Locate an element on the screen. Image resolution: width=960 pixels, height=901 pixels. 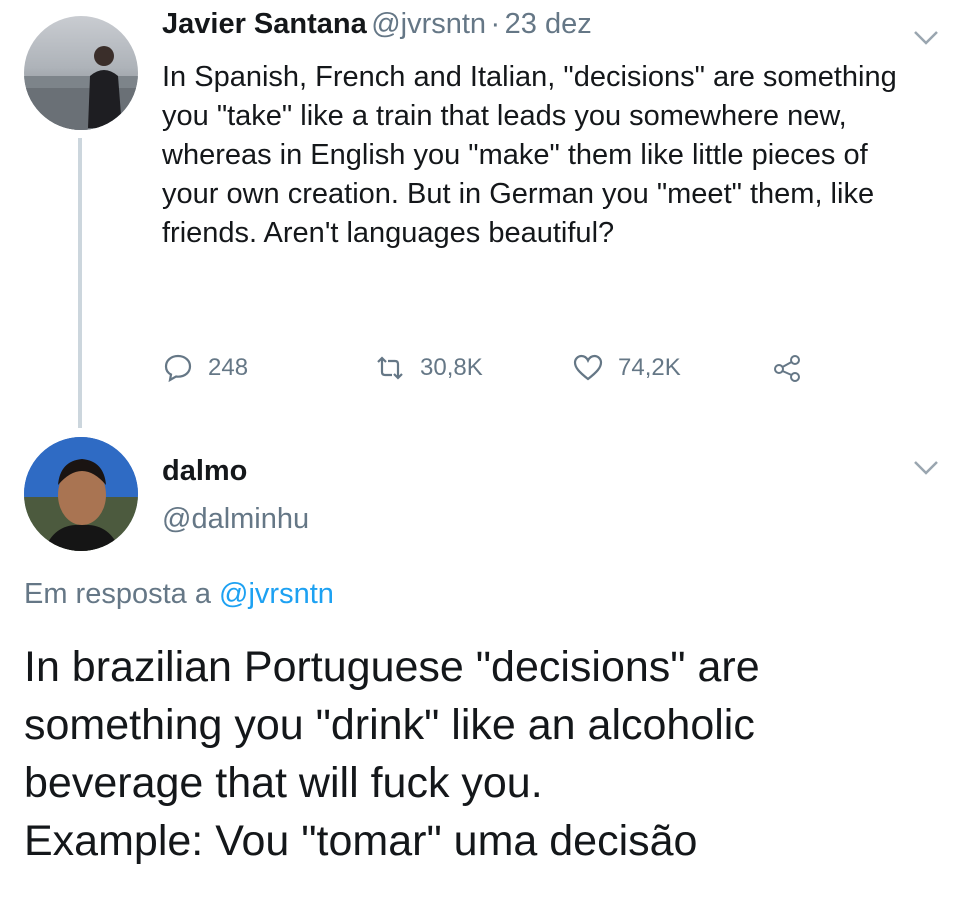
reply-text-line: Example: Vou "tomar" uma decisão is located at coordinates (361, 841).